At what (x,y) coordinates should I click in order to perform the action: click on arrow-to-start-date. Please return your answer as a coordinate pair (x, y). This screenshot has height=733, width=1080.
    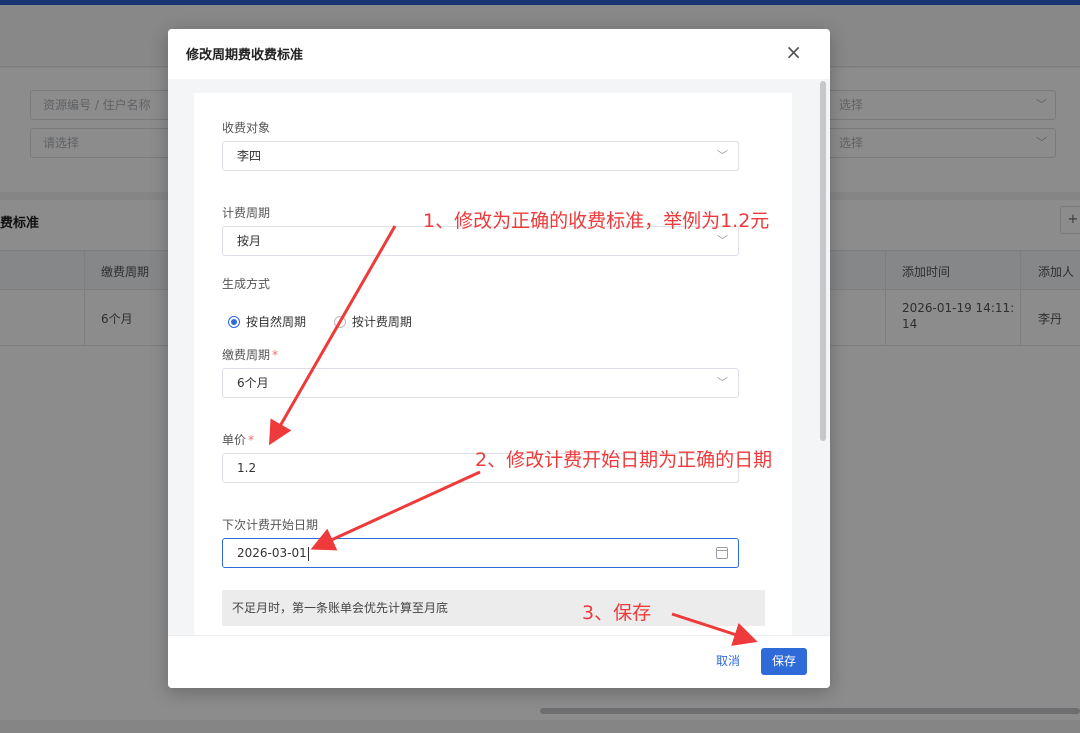
    Looking at the image, I should click on (395, 510).